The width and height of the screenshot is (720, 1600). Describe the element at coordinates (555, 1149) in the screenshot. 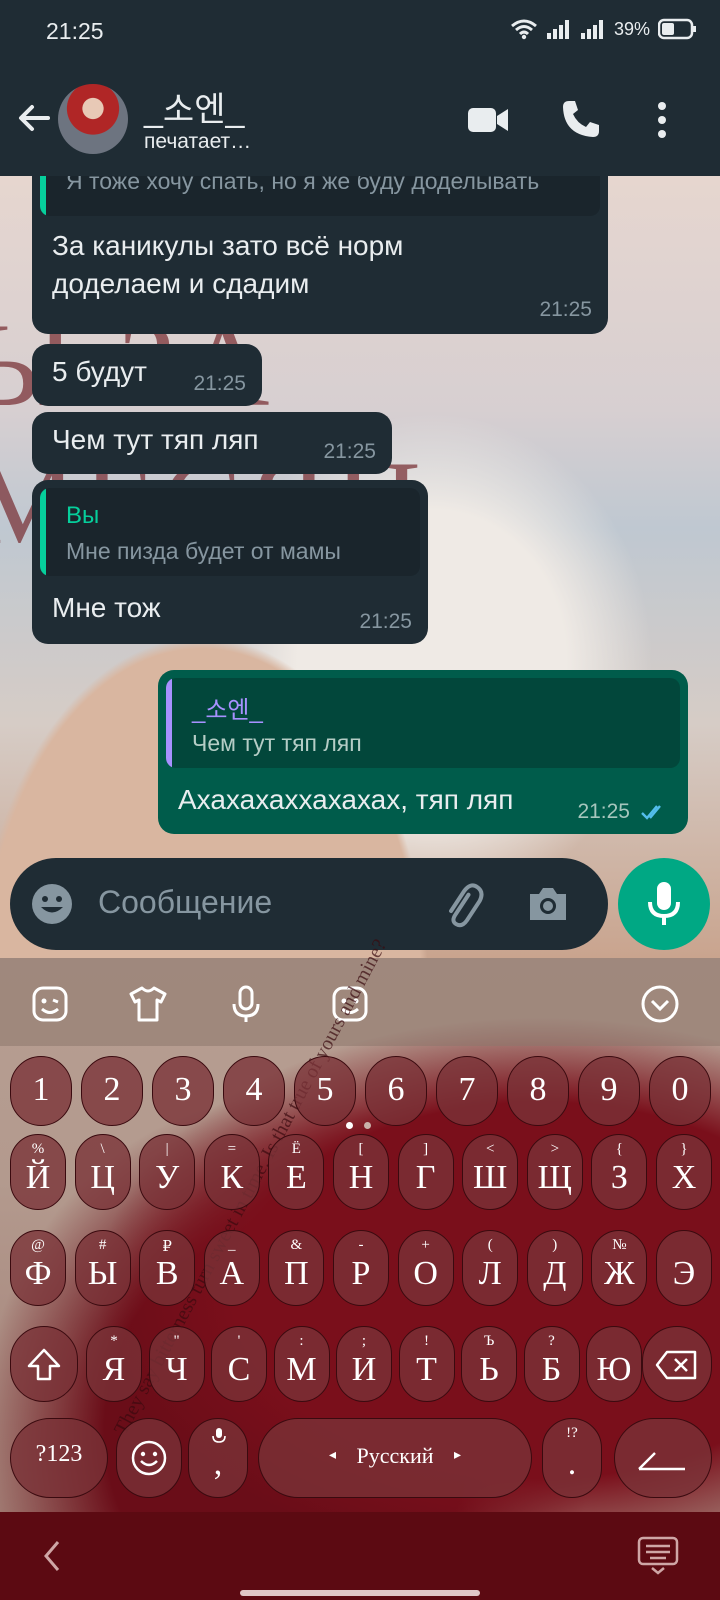

I see `key-hint: >` at that location.